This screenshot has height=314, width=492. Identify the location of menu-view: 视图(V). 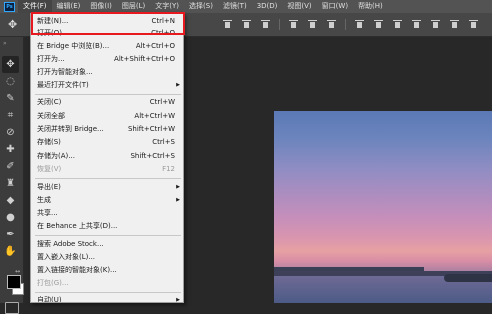
(299, 6).